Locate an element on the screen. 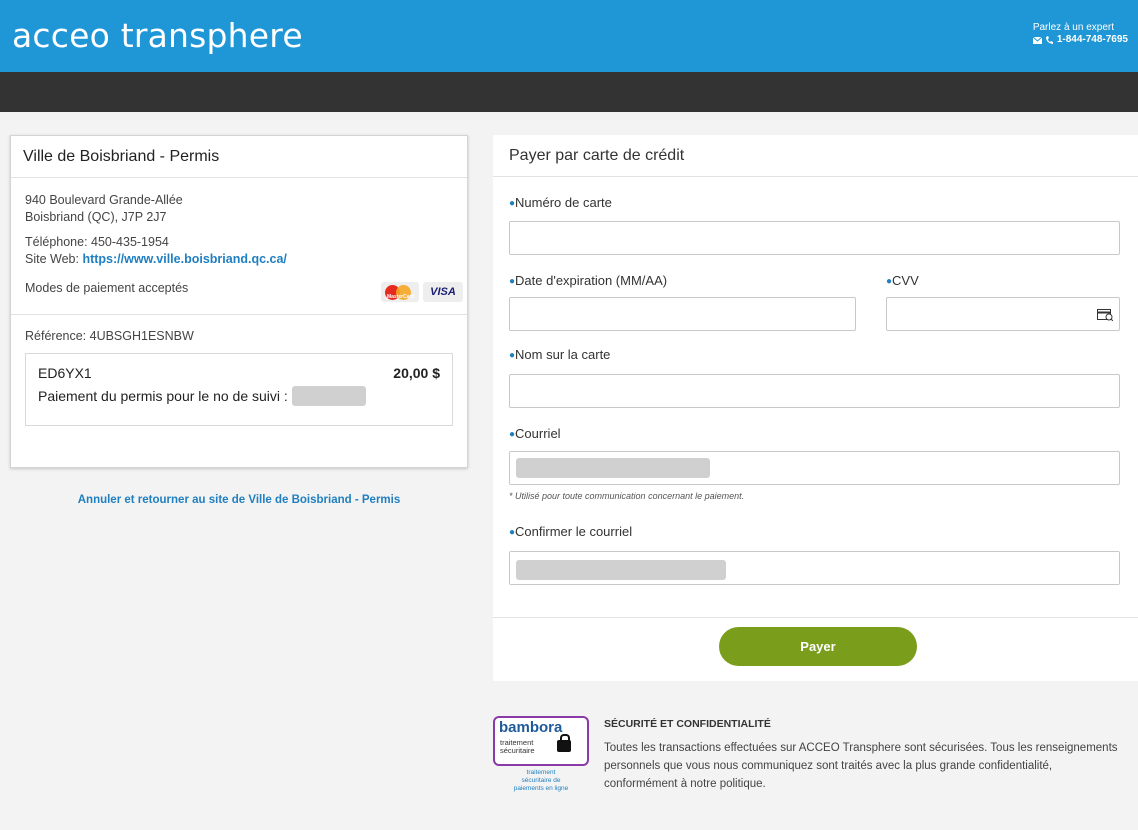 This screenshot has height=830, width=1138. security-heading: SÉCURITÉ ET CONFIDENTIALITÉ is located at coordinates (687, 724).